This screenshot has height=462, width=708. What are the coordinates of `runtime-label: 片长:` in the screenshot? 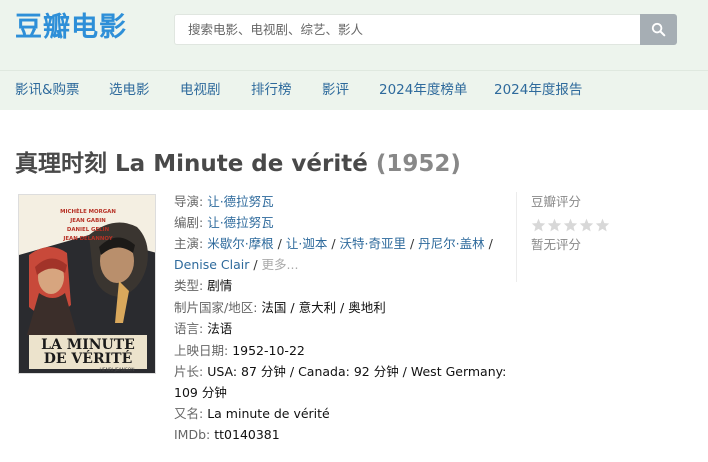 It's located at (189, 371).